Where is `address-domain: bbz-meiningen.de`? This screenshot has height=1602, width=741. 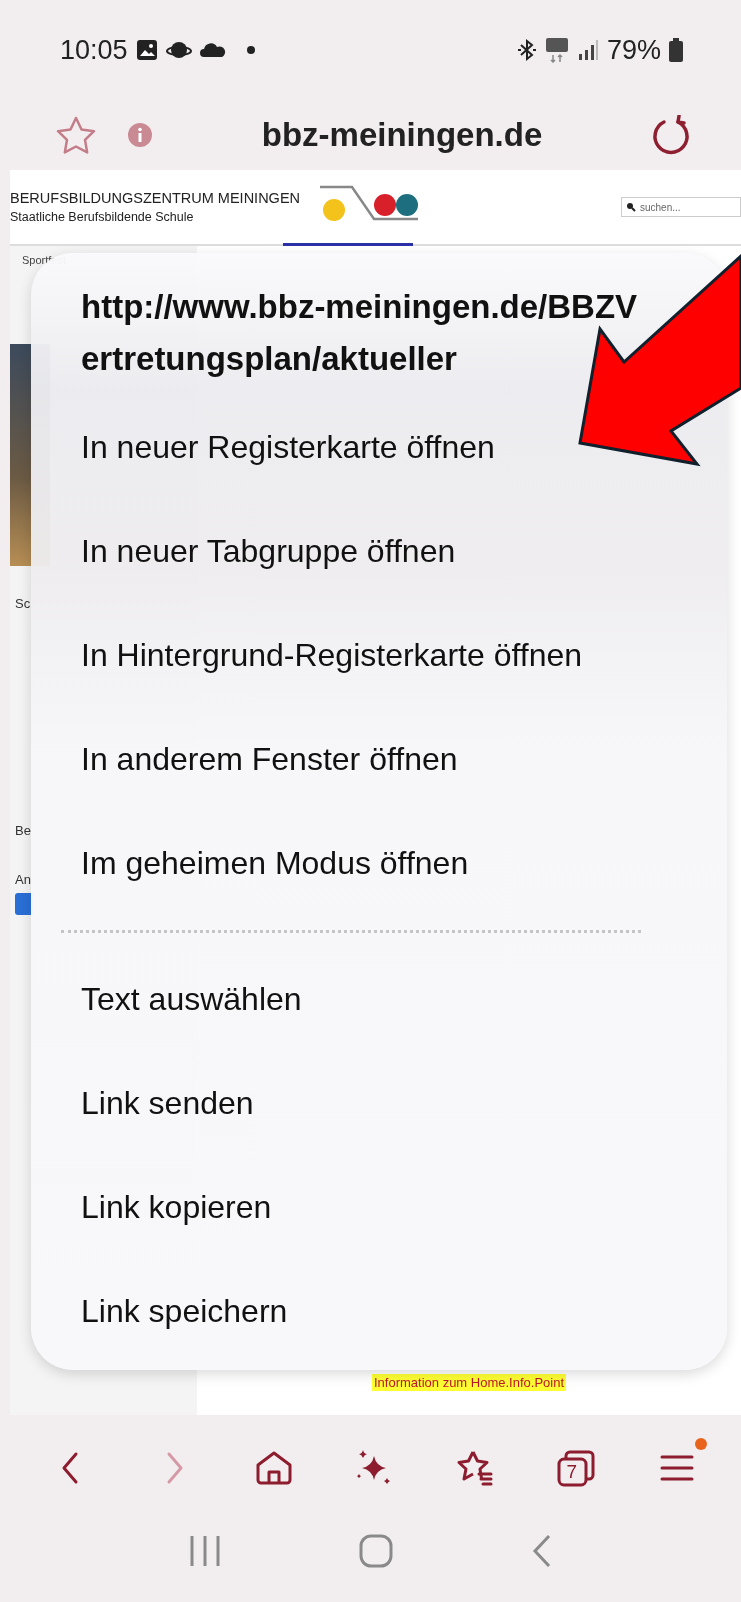
address-domain: bbz-meiningen.de is located at coordinates (402, 135).